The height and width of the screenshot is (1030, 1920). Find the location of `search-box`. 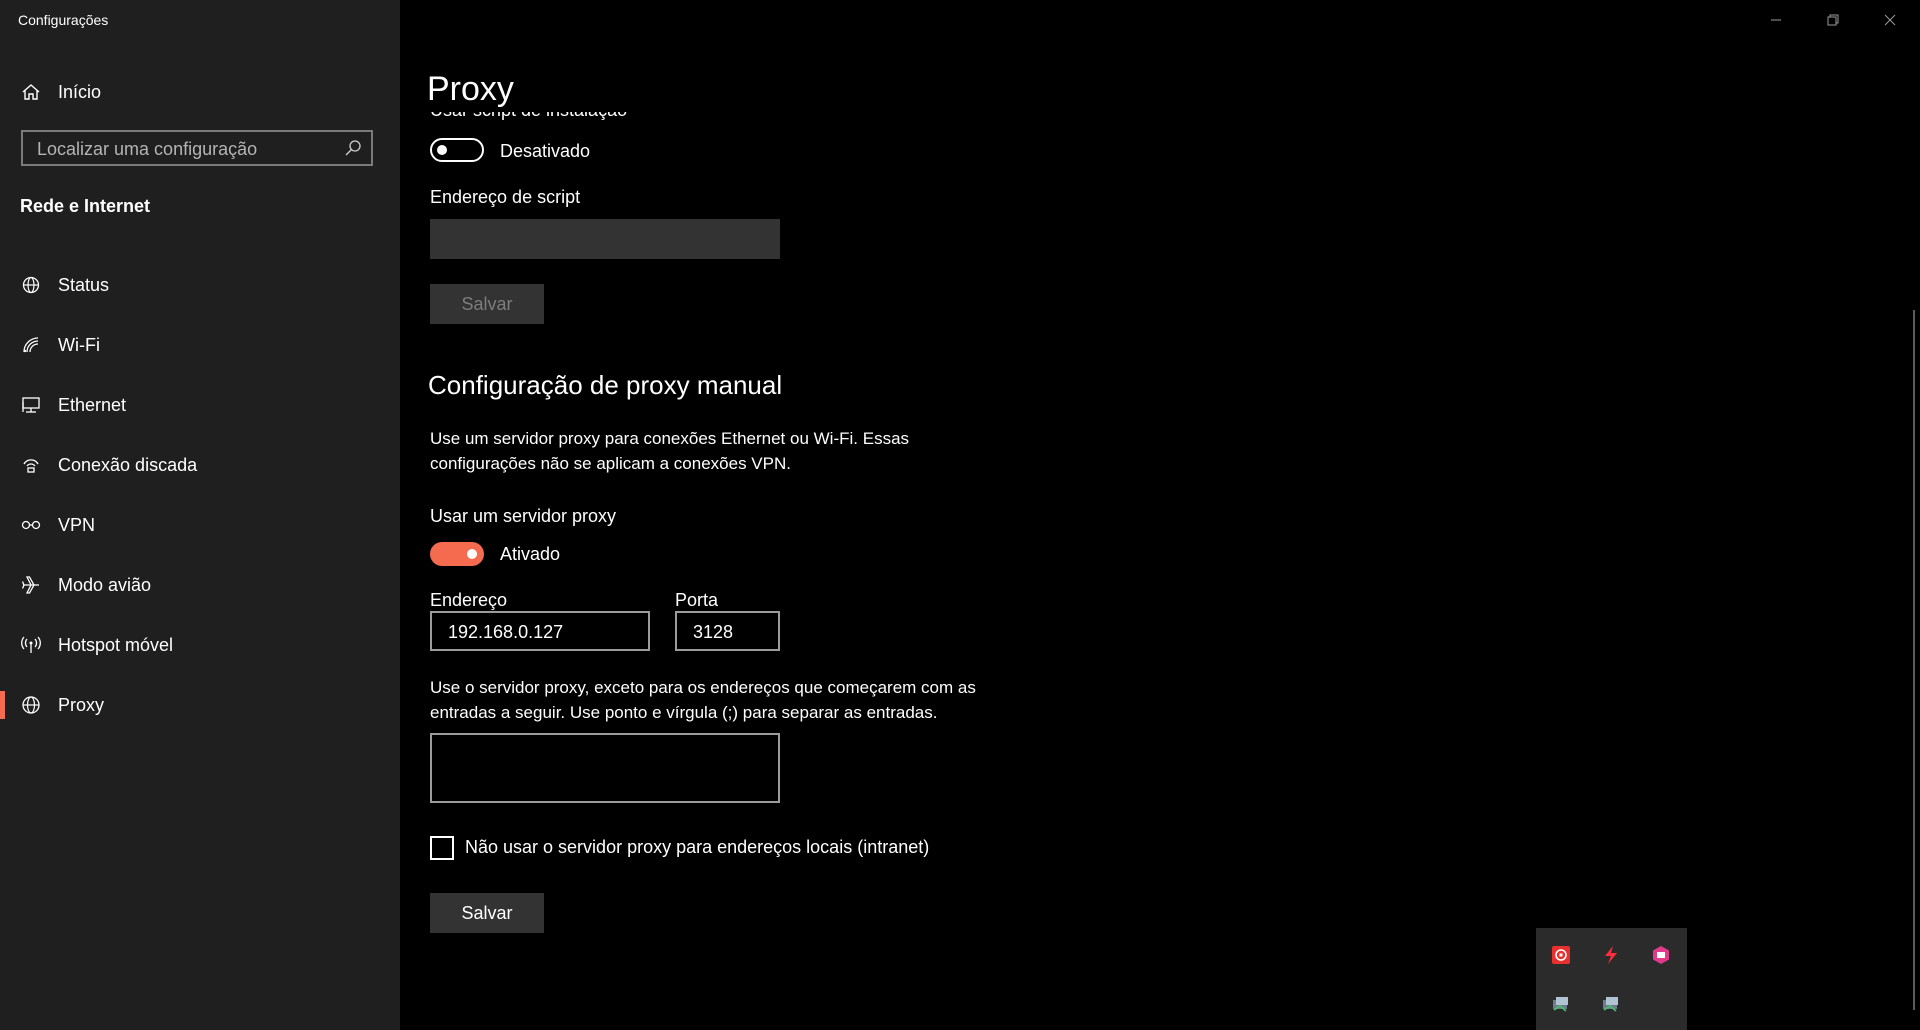

search-box is located at coordinates (197, 148).